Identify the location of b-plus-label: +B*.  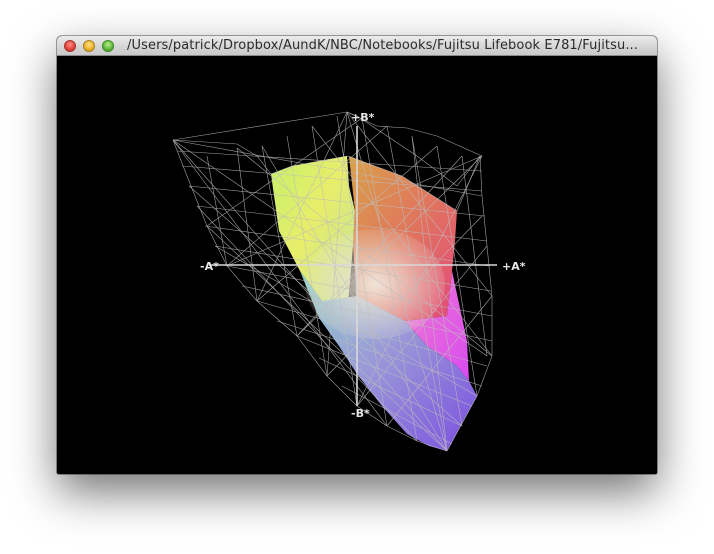
(363, 117).